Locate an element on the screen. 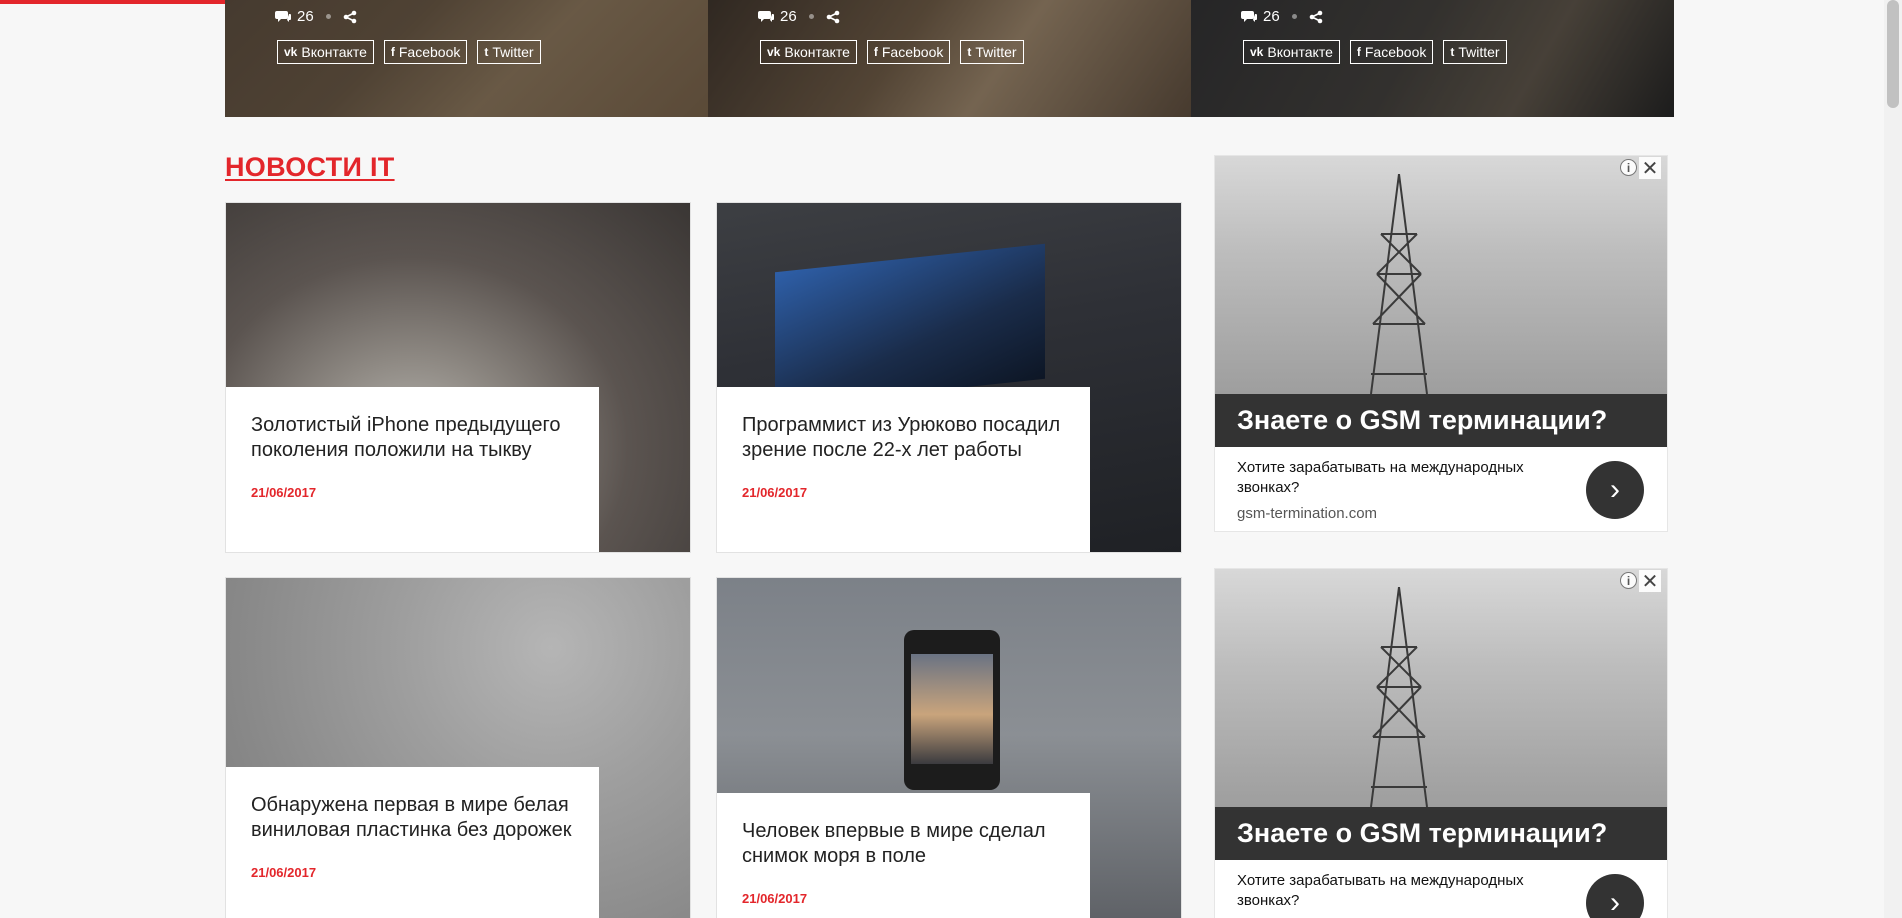  section-title-link: НОВОСТИ IT is located at coordinates (310, 167).